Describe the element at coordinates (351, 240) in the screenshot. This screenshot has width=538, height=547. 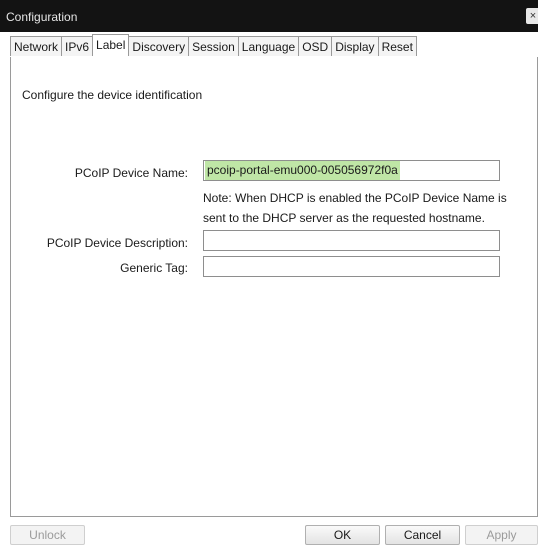
I see `device-description-field` at that location.